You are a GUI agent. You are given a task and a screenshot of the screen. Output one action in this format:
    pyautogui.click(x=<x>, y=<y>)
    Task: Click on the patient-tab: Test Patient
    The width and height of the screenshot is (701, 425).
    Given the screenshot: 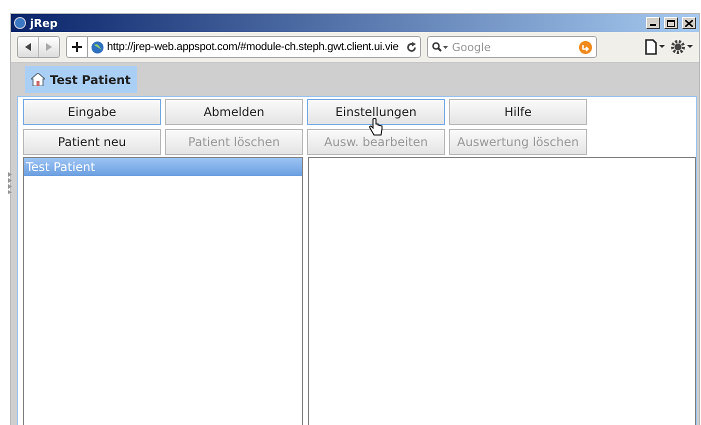 What is the action you would take?
    pyautogui.click(x=81, y=79)
    